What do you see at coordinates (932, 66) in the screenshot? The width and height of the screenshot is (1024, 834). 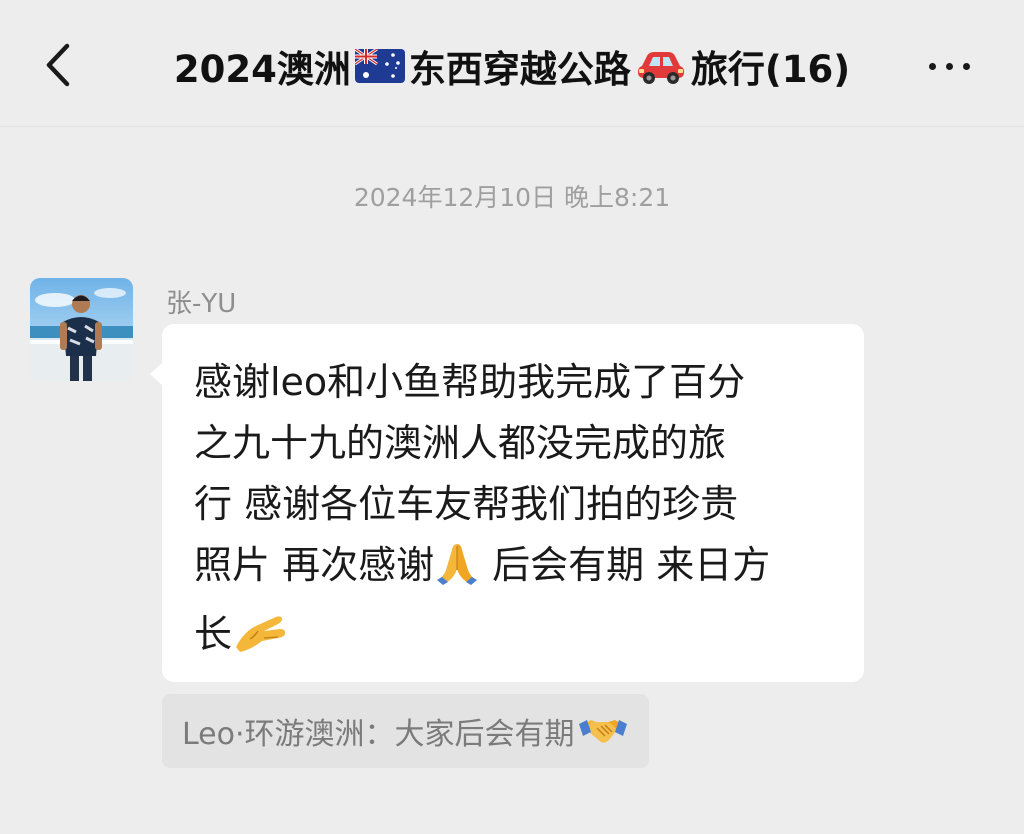 I see `more-dots-icon` at bounding box center [932, 66].